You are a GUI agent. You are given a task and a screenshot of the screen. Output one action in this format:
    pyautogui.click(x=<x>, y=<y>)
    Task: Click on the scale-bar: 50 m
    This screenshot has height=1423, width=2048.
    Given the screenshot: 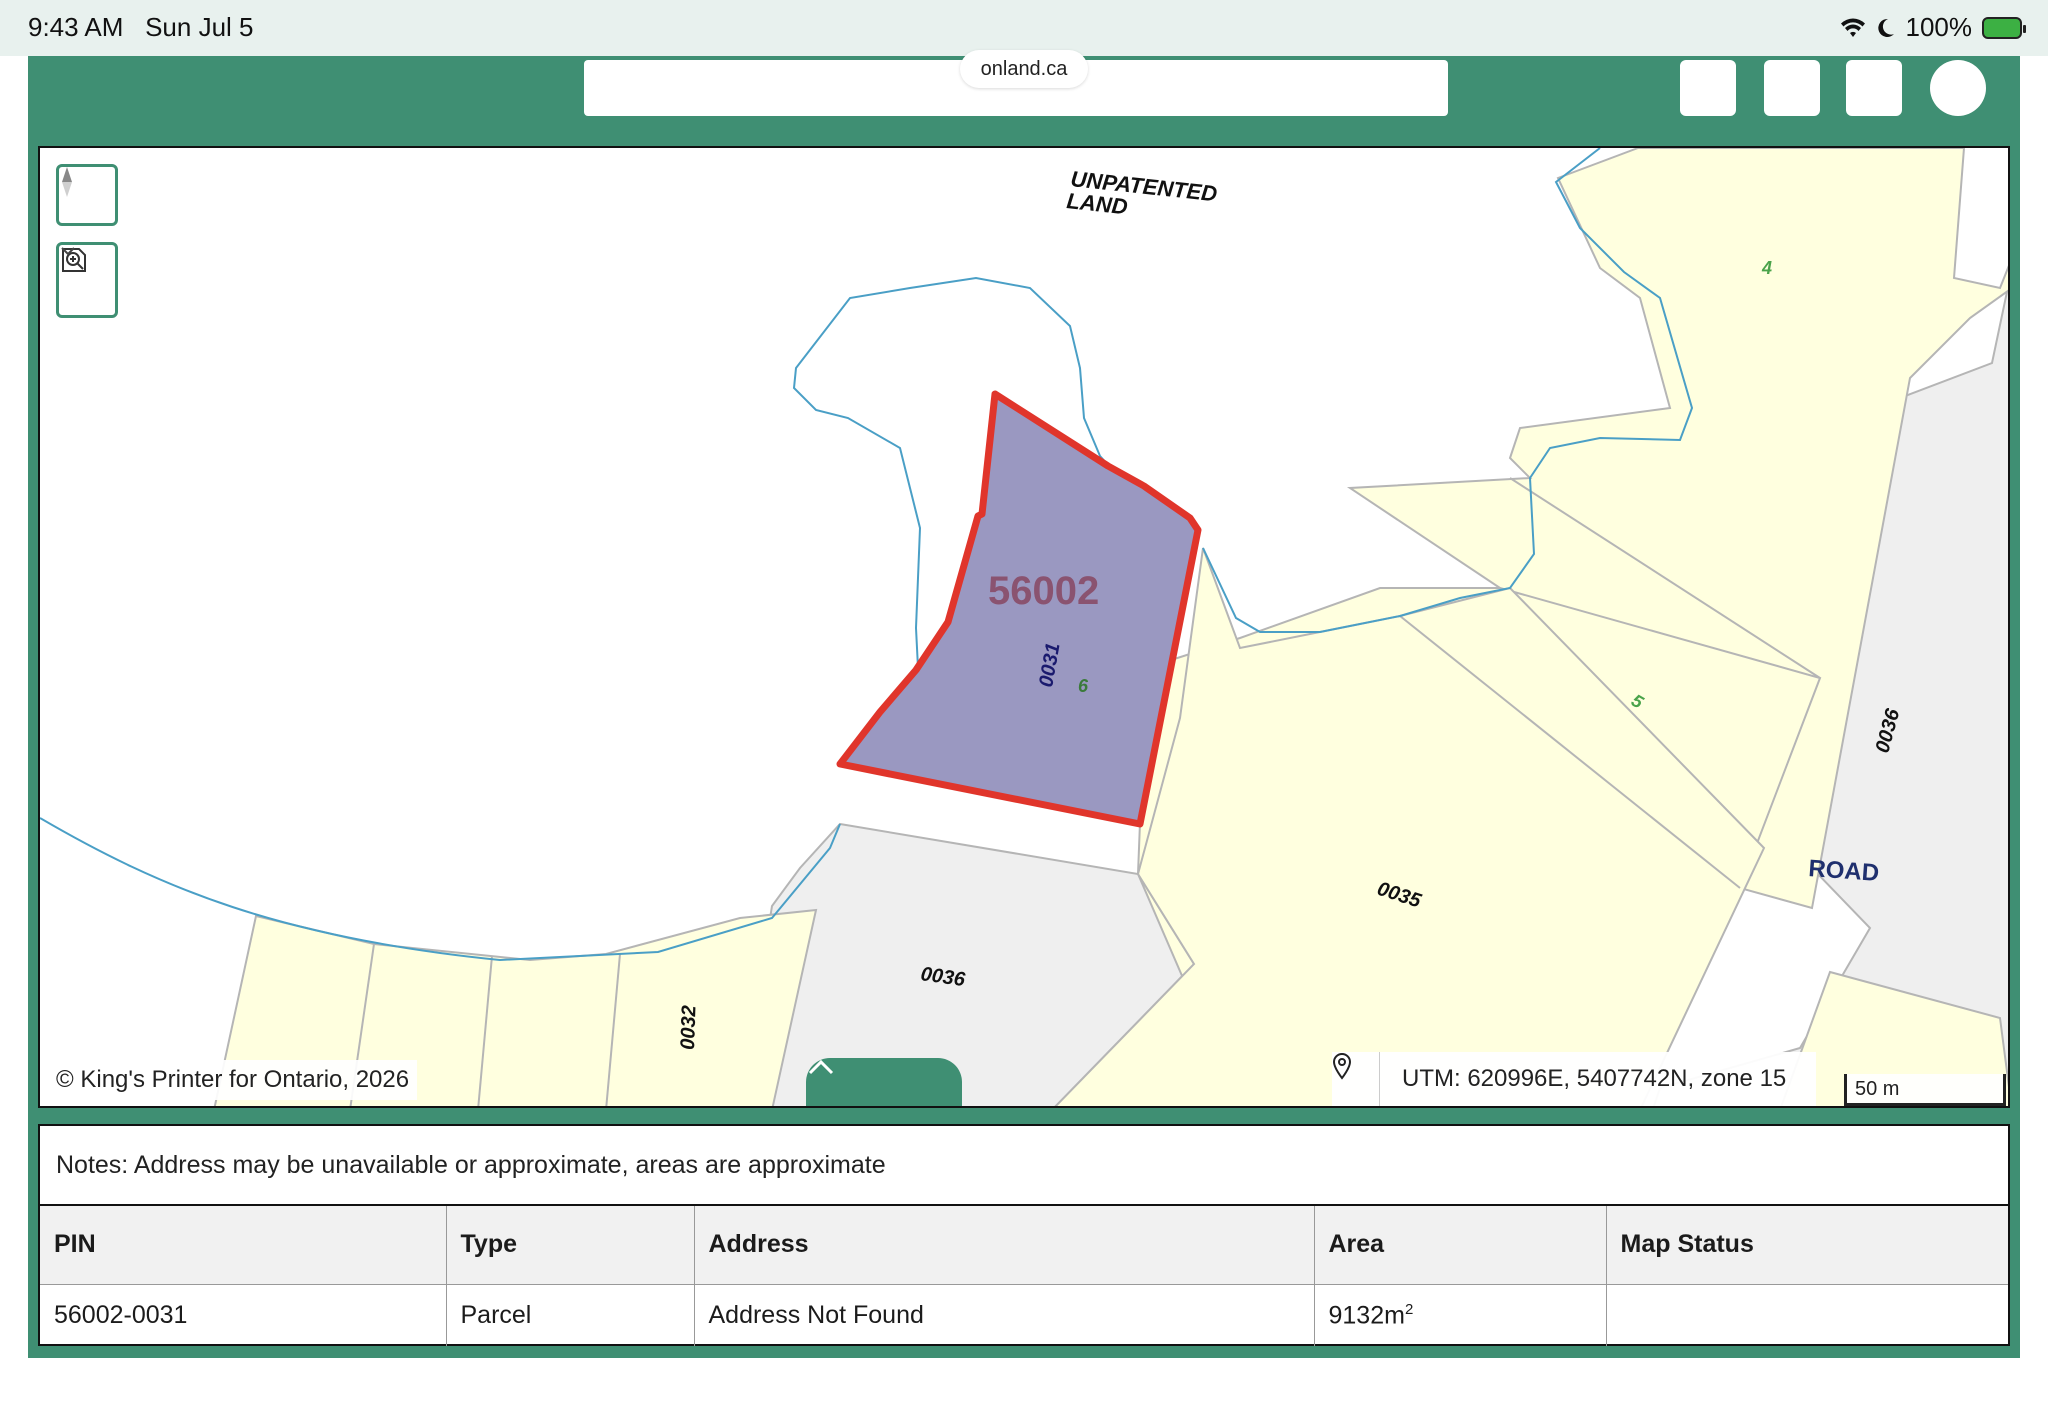 What is the action you would take?
    pyautogui.click(x=1925, y=1090)
    